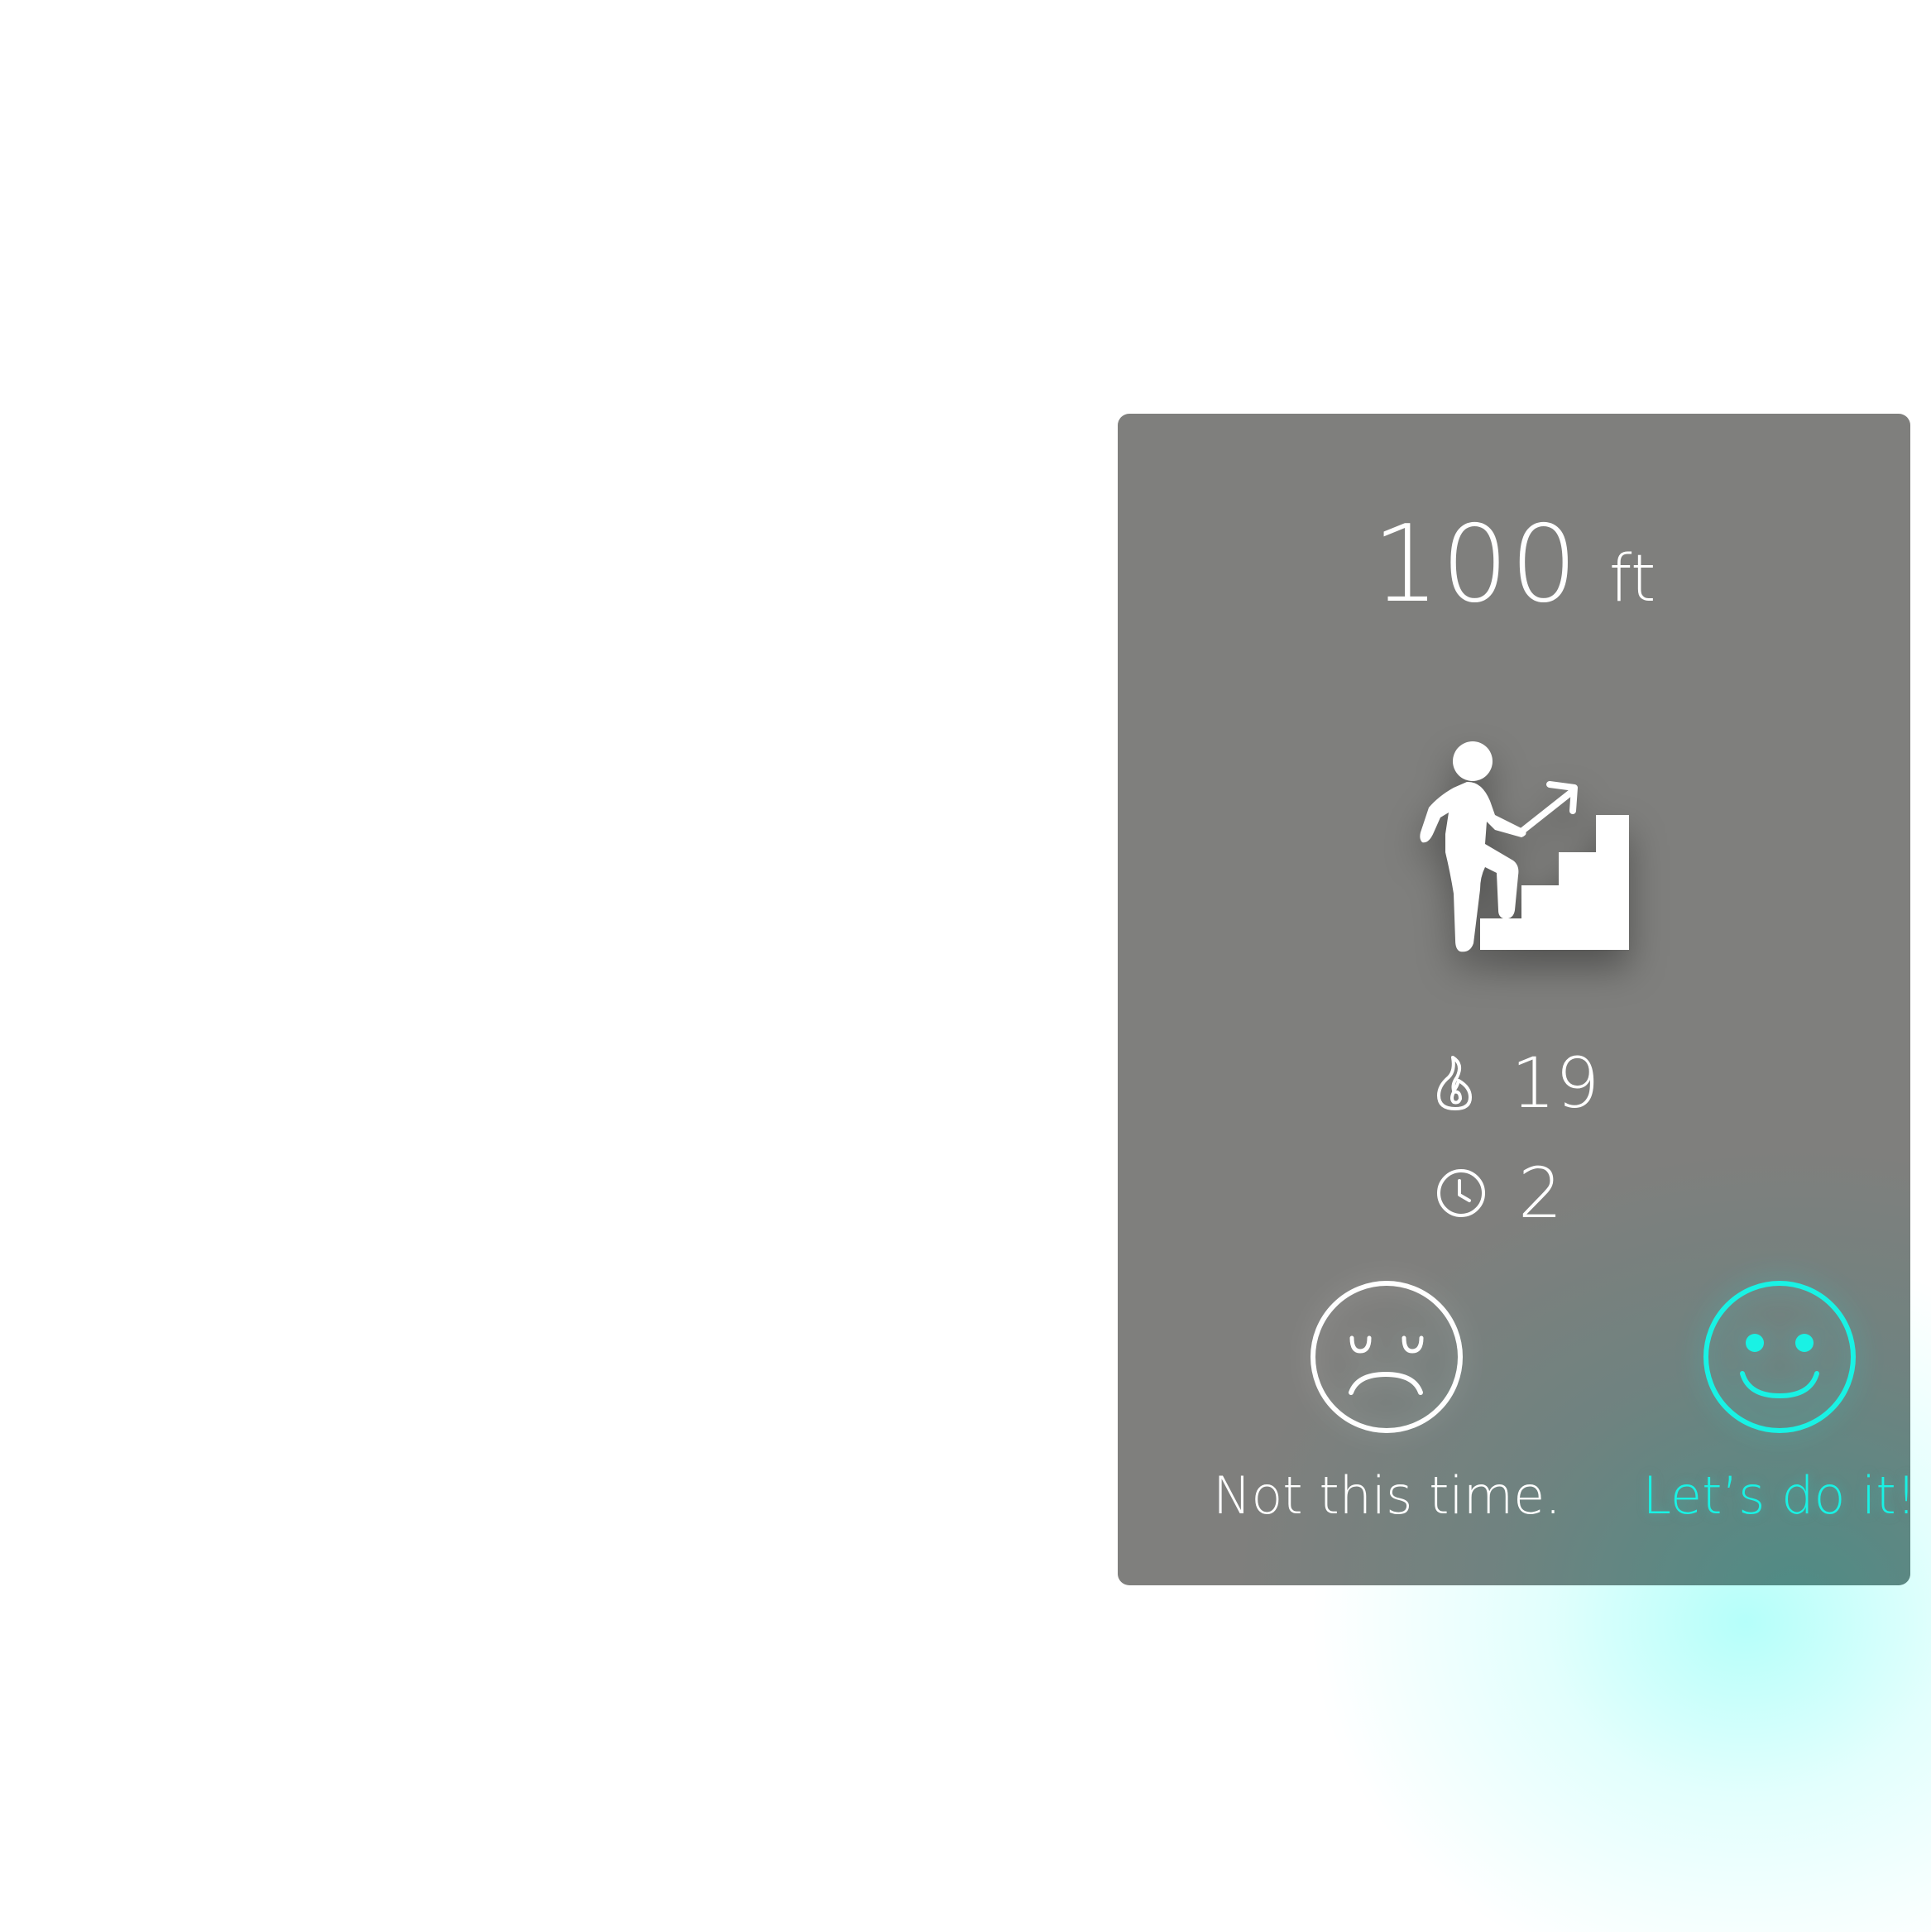 The height and width of the screenshot is (1932, 1931). What do you see at coordinates (1461, 1193) in the screenshot?
I see `clock-icon` at bounding box center [1461, 1193].